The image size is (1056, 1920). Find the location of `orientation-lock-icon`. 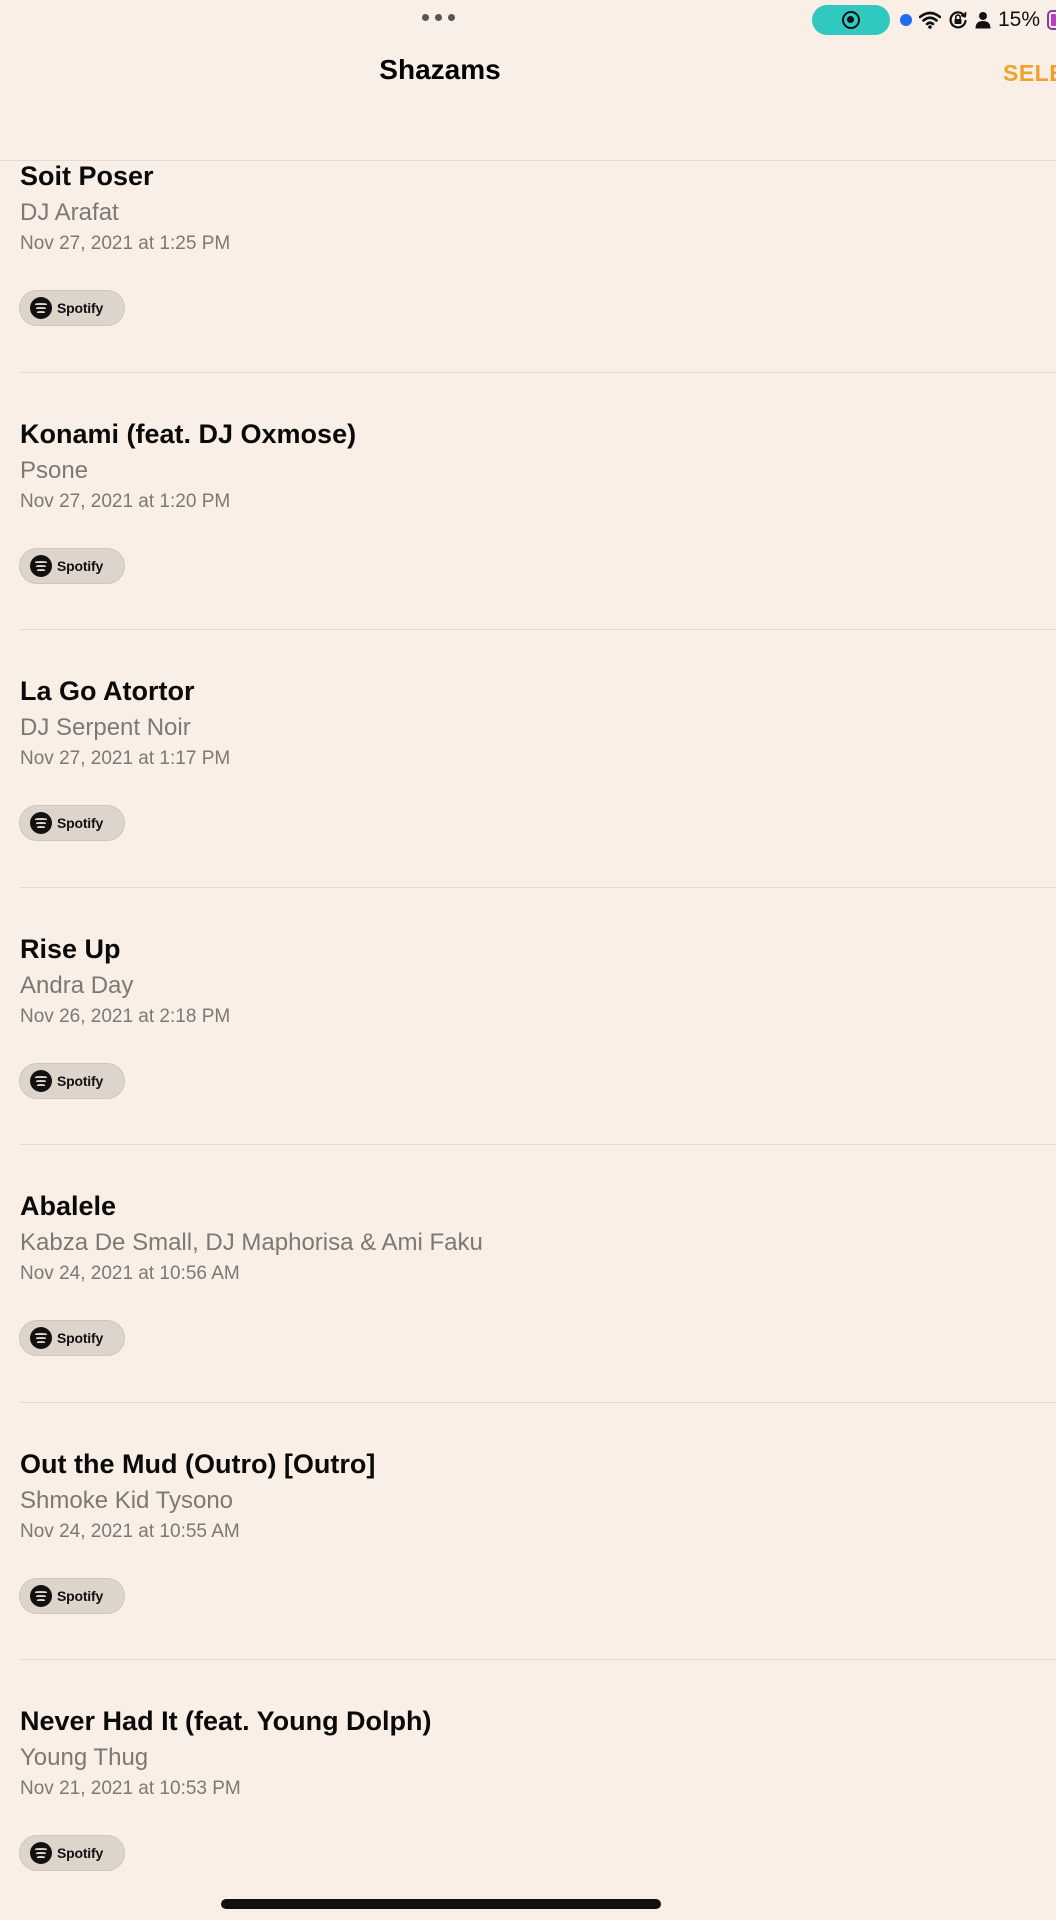

orientation-lock-icon is located at coordinates (958, 20).